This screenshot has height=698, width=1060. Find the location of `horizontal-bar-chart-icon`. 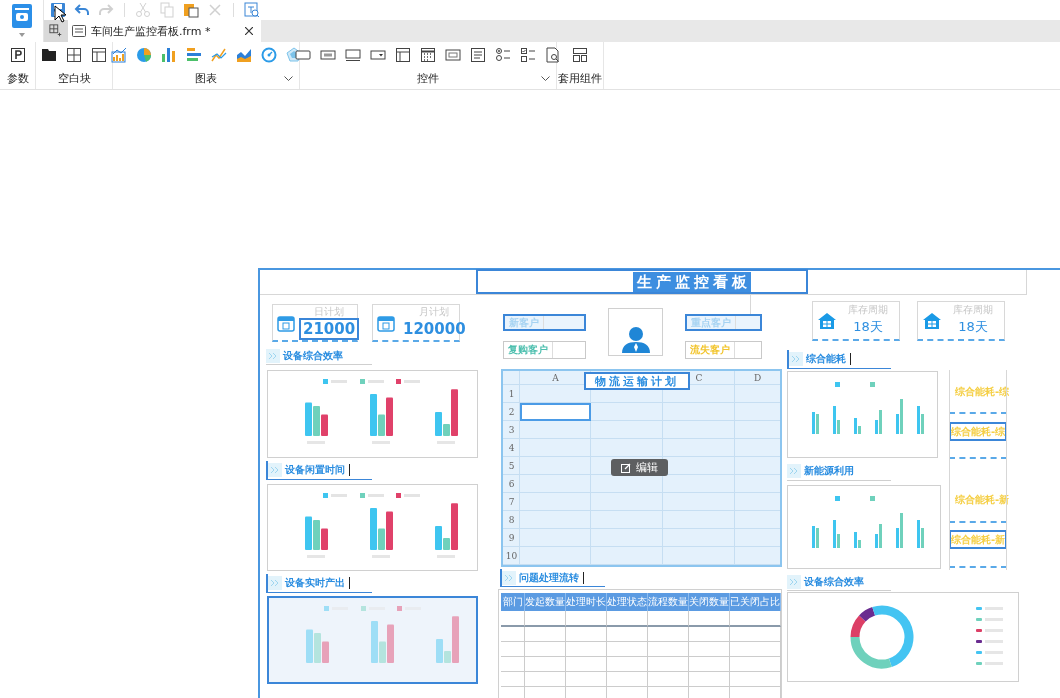

horizontal-bar-chart-icon is located at coordinates (193, 55).